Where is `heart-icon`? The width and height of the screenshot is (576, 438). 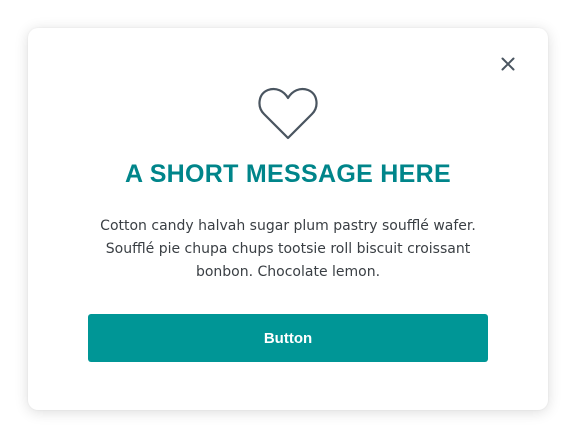 heart-icon is located at coordinates (288, 113).